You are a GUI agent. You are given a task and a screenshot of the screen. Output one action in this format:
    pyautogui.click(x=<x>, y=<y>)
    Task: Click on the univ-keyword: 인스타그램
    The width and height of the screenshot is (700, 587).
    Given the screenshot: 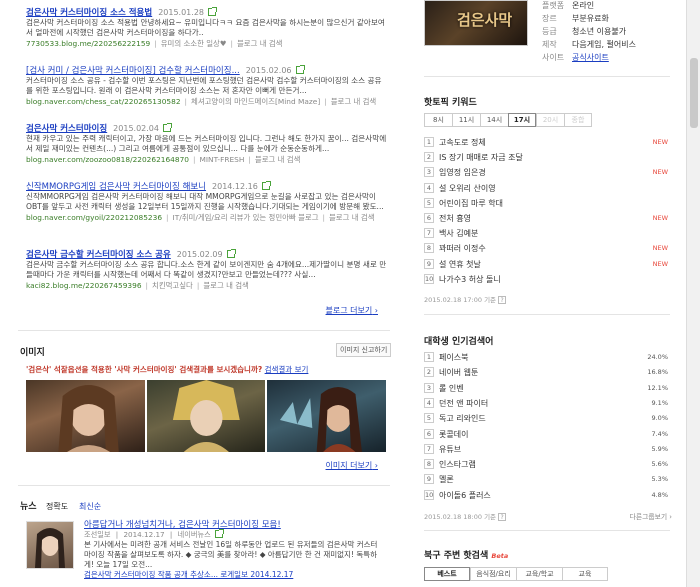 What is the action you would take?
    pyautogui.click(x=457, y=464)
    